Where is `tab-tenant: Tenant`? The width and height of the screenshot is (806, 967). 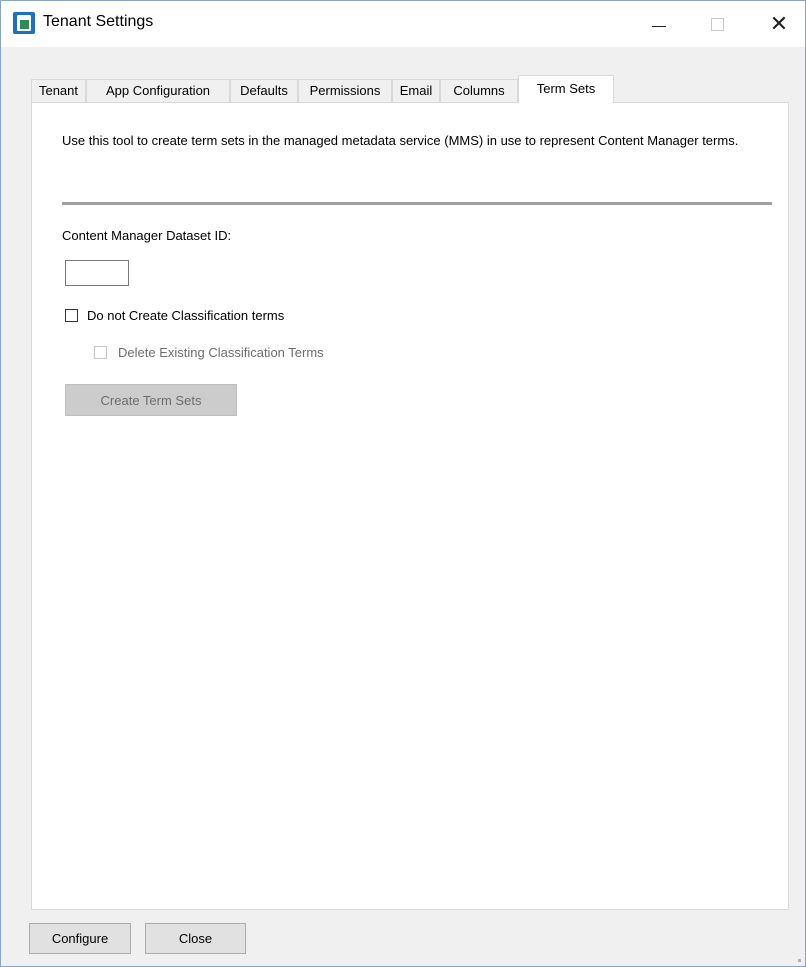 tab-tenant: Tenant is located at coordinates (58, 90).